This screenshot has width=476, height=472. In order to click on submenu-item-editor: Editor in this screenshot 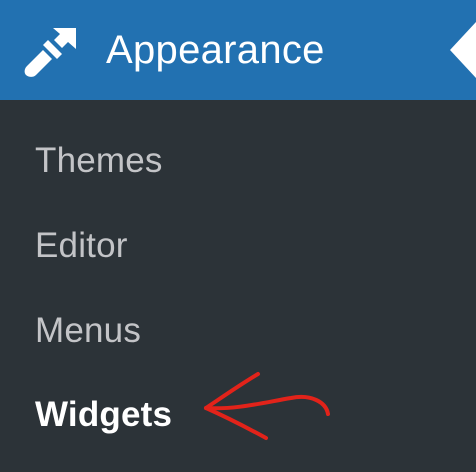, I will do `click(81, 246)`.